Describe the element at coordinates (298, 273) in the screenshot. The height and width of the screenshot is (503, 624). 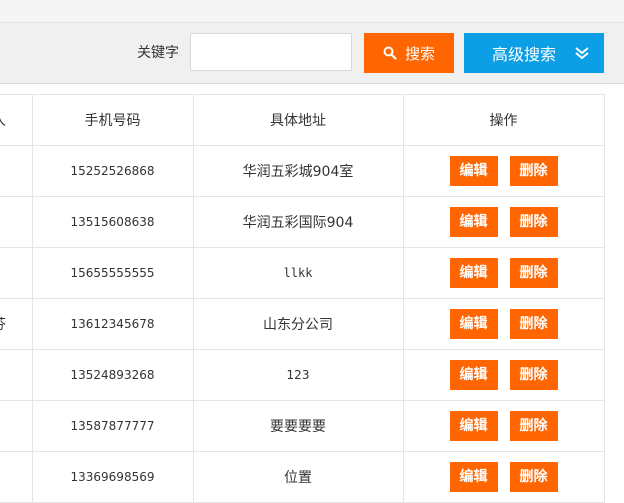
I see `cell-address: llkk` at that location.